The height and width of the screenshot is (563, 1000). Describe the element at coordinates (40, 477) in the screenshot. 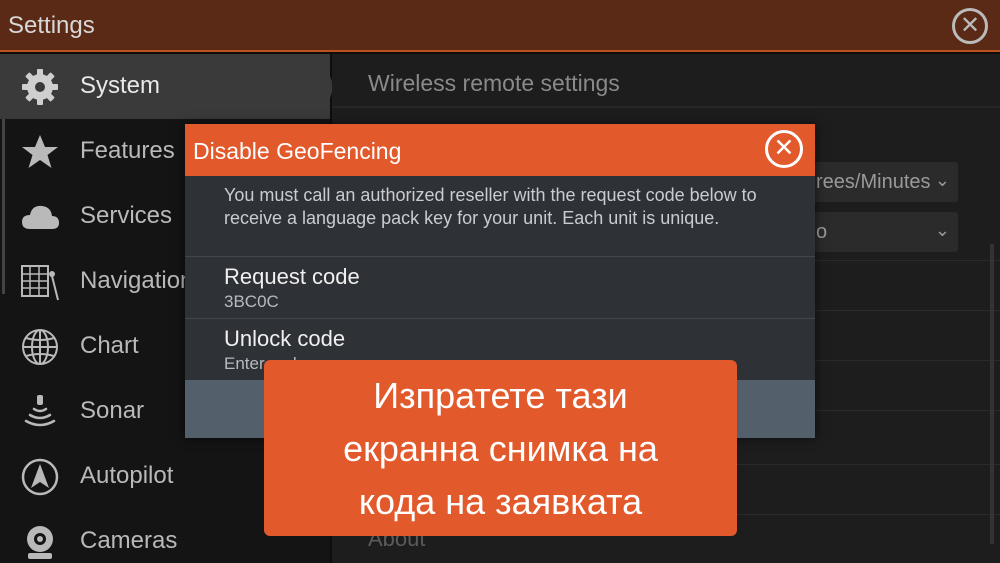

I see `autopilot-icon` at that location.